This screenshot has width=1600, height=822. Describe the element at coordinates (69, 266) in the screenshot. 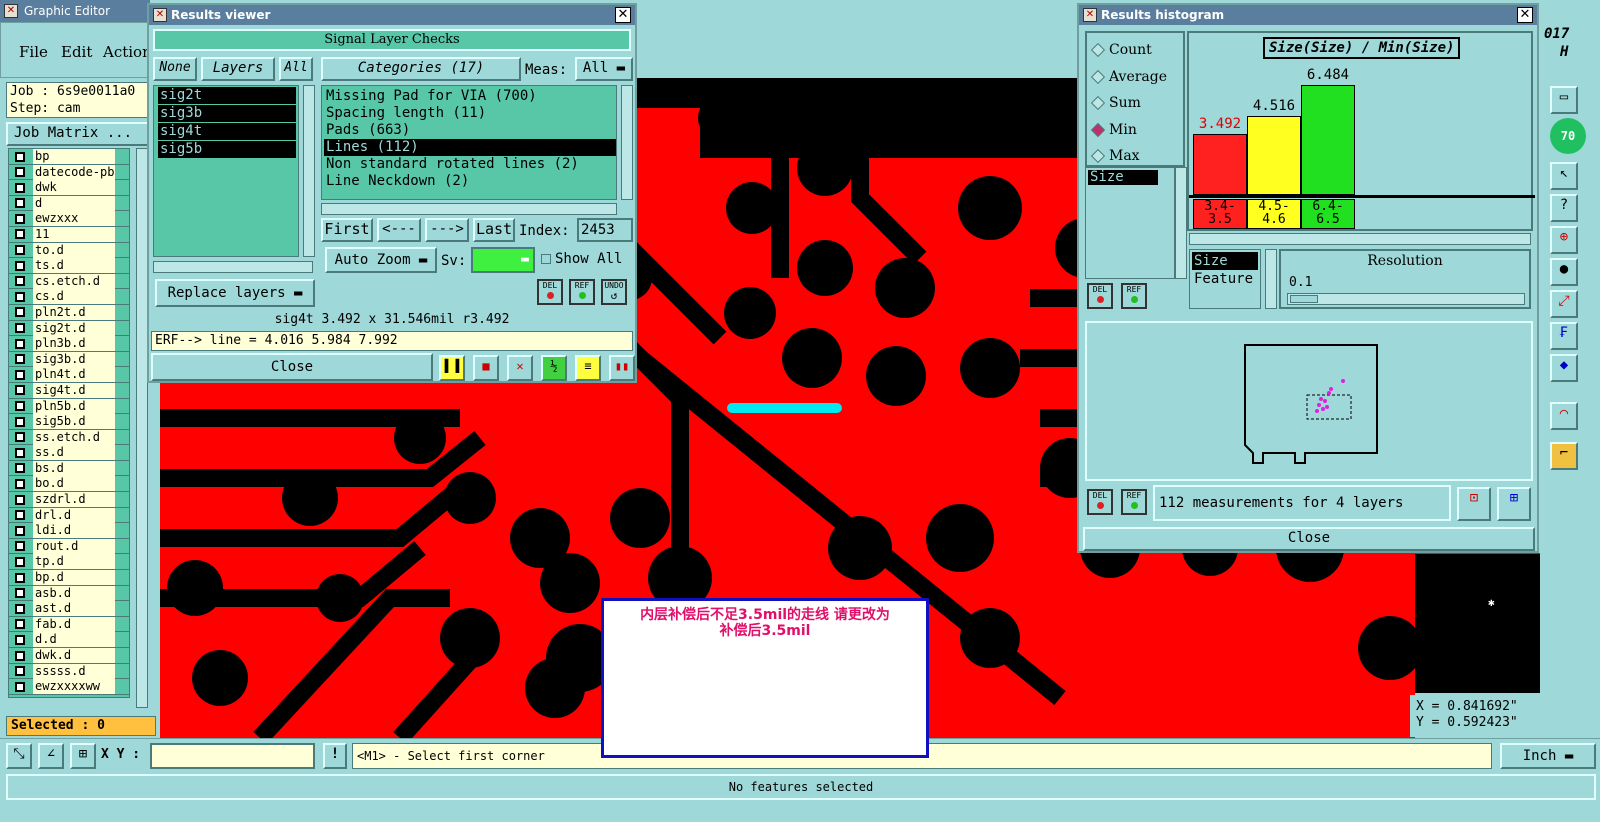

I see `layer-row: ts.d` at that location.